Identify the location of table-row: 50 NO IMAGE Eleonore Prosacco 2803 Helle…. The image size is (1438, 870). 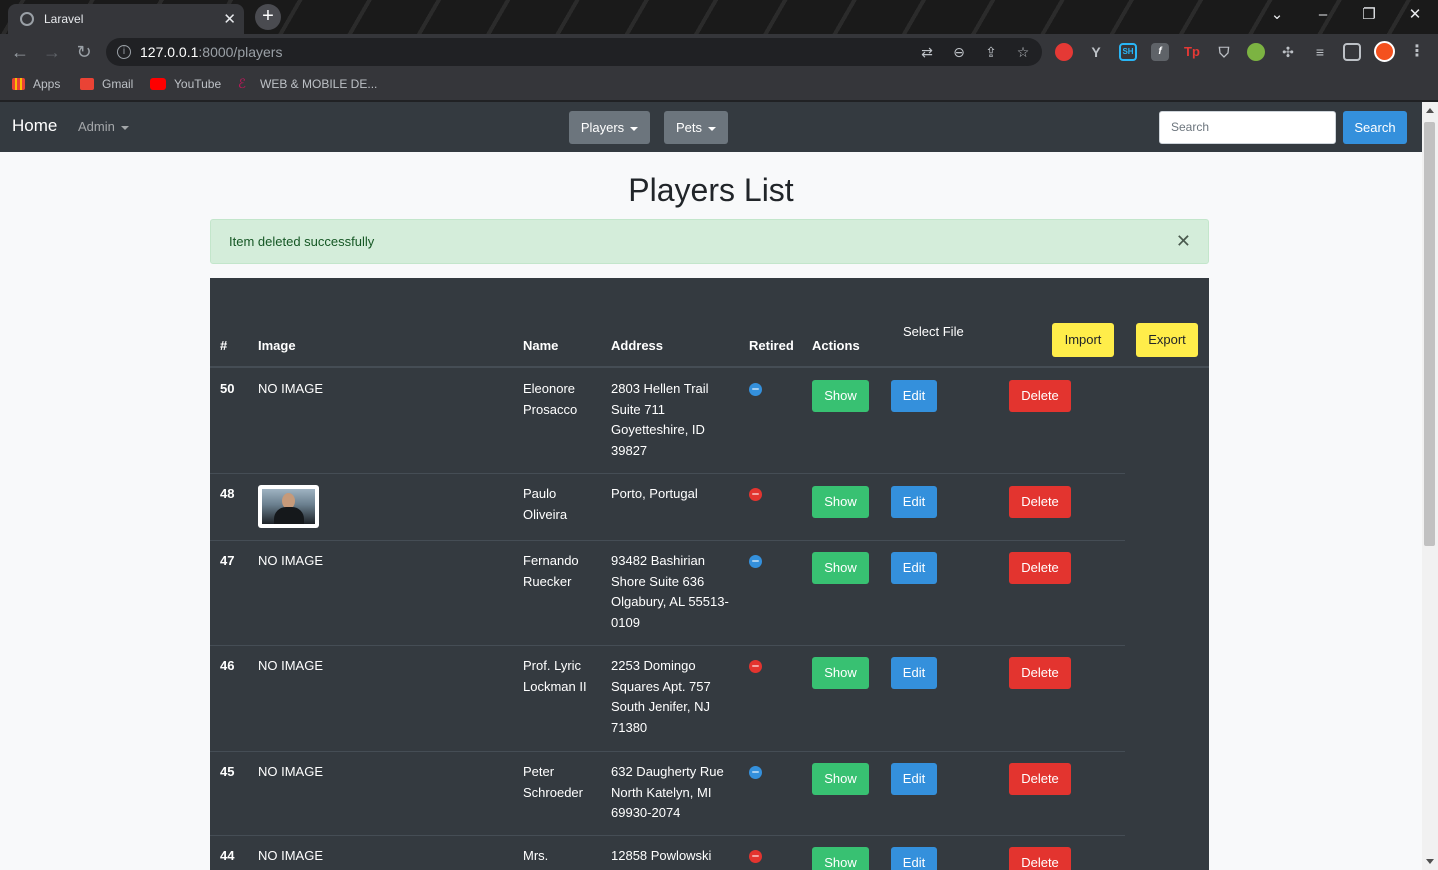
(667, 421).